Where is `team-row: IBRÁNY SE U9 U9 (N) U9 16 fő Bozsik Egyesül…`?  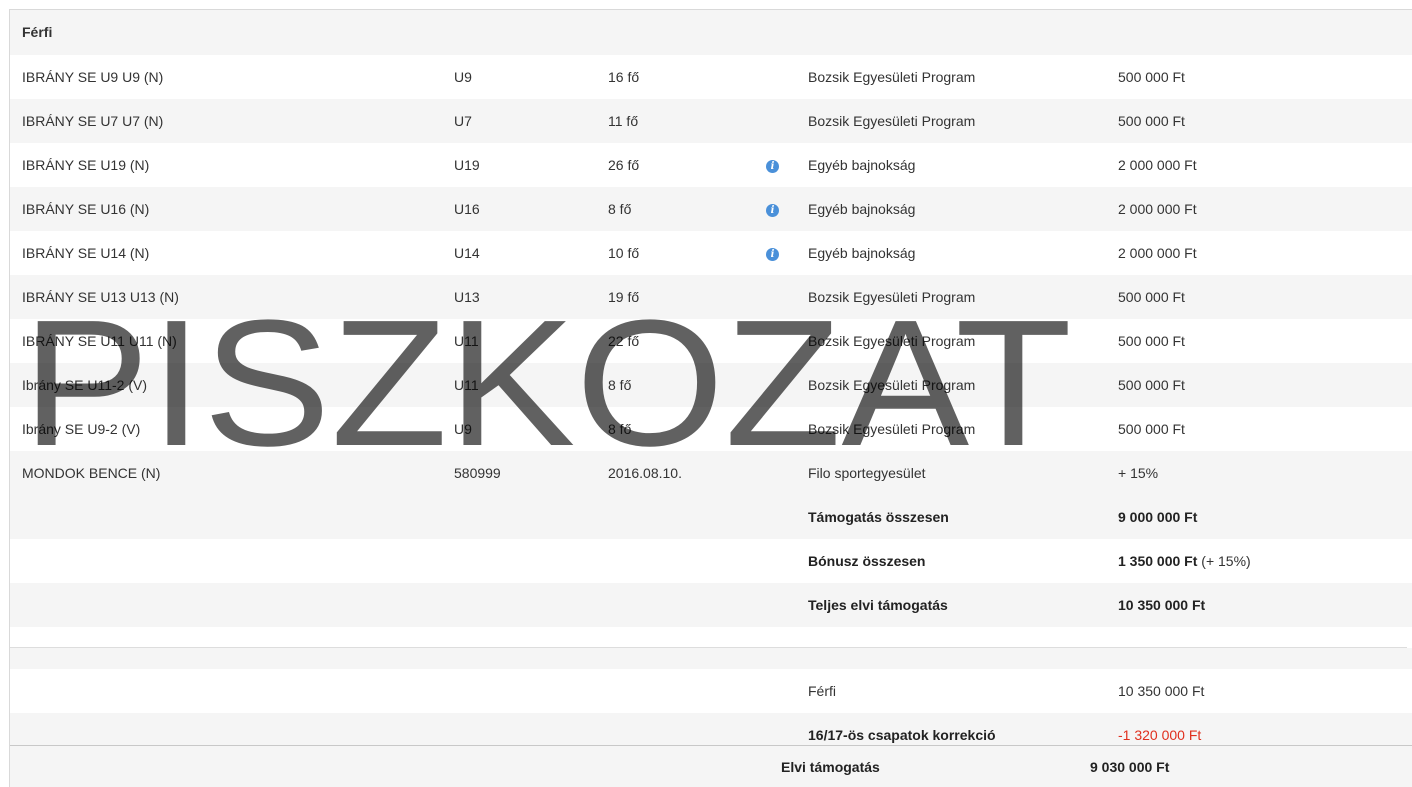 team-row: IBRÁNY SE U9 U9 (N) U9 16 fő Bozsik Egyesül… is located at coordinates (711, 77).